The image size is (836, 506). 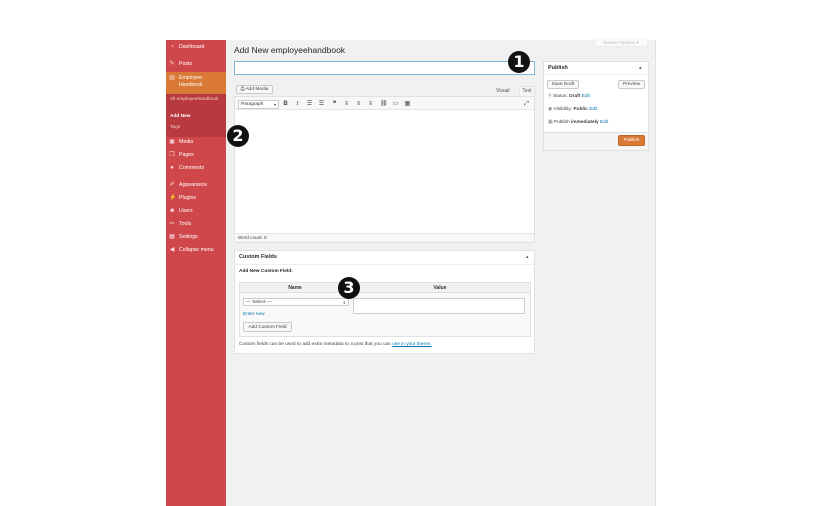 I want to click on eye-icon: ◉, so click(x=550, y=109).